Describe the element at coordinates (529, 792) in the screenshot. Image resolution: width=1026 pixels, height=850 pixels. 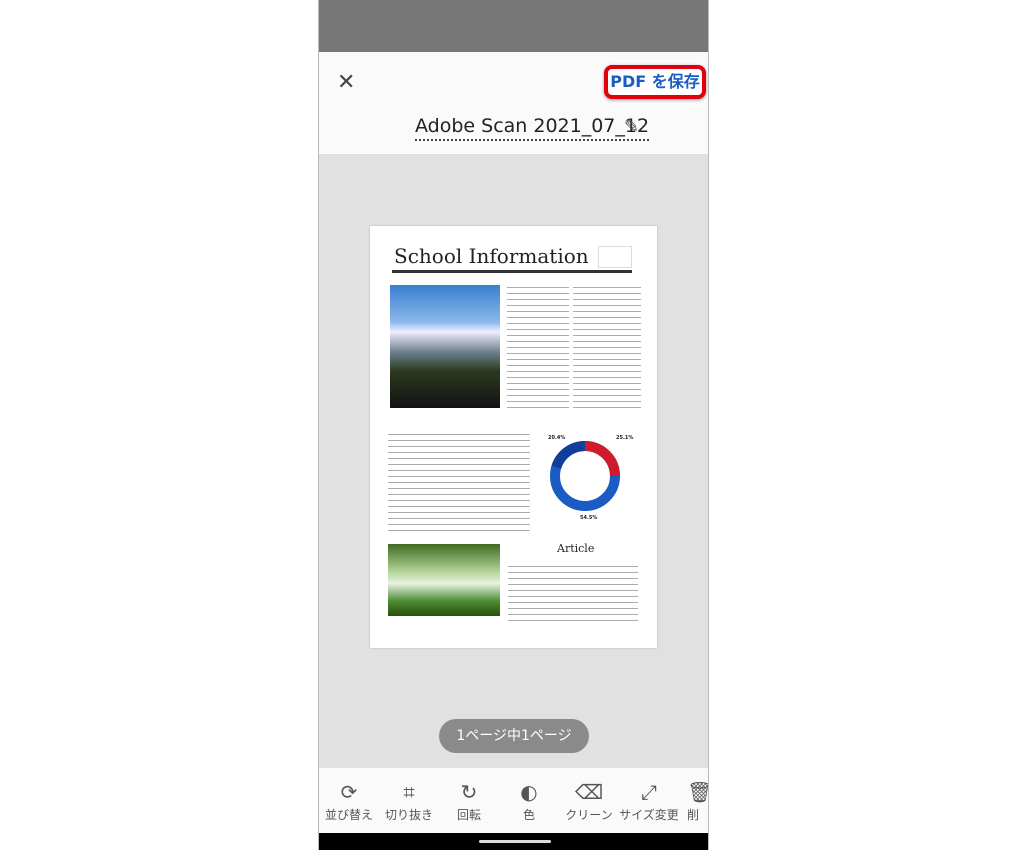
I see `color-icon: ◐` at that location.